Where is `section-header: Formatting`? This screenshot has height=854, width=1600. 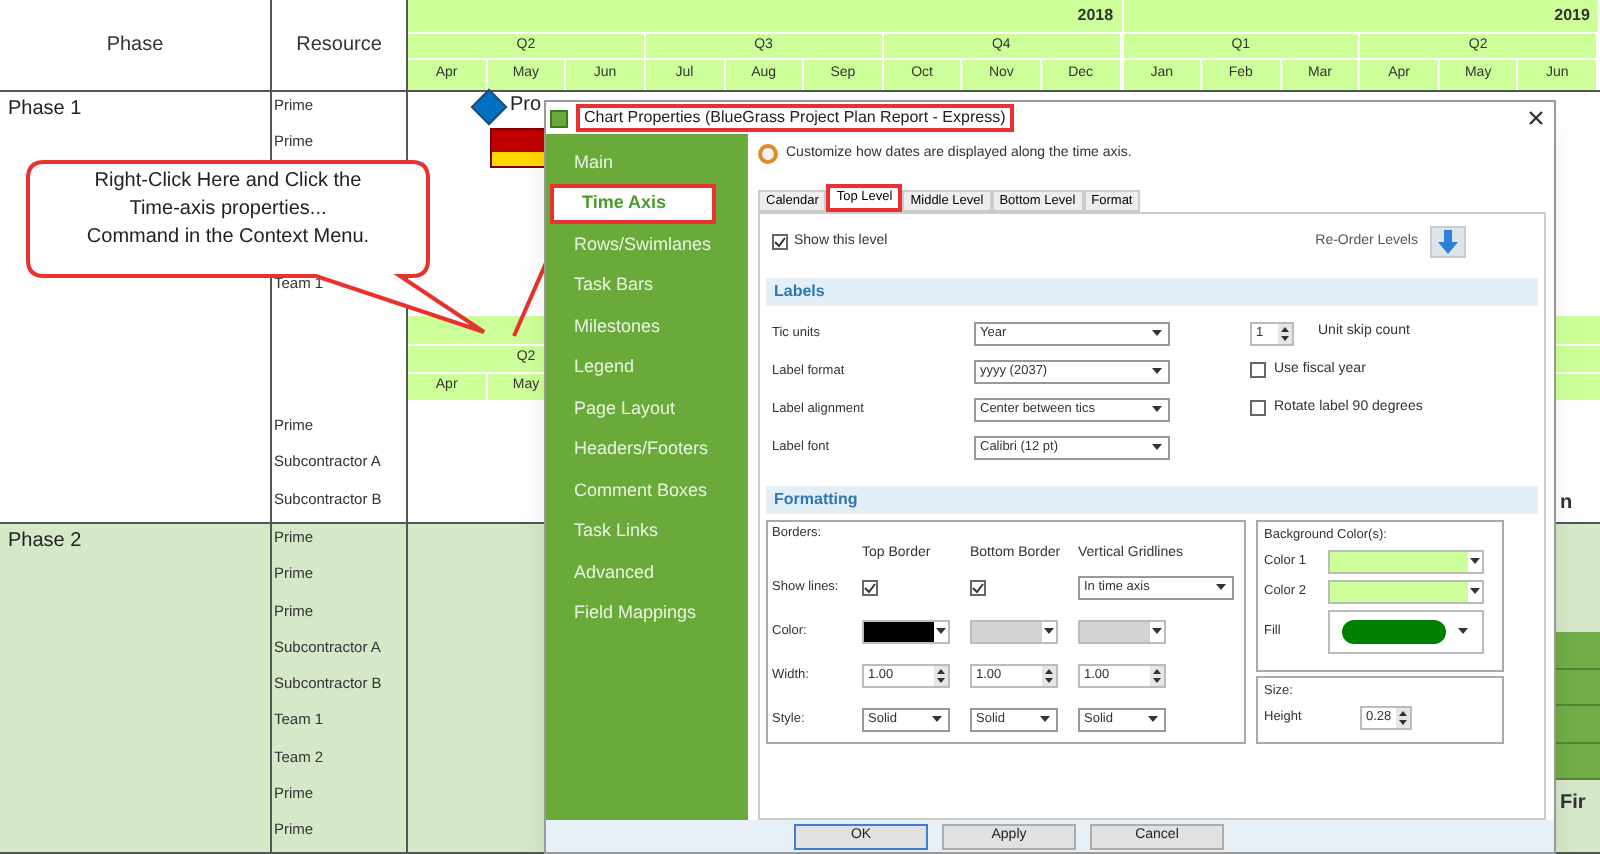
section-header: Formatting is located at coordinates (1152, 500).